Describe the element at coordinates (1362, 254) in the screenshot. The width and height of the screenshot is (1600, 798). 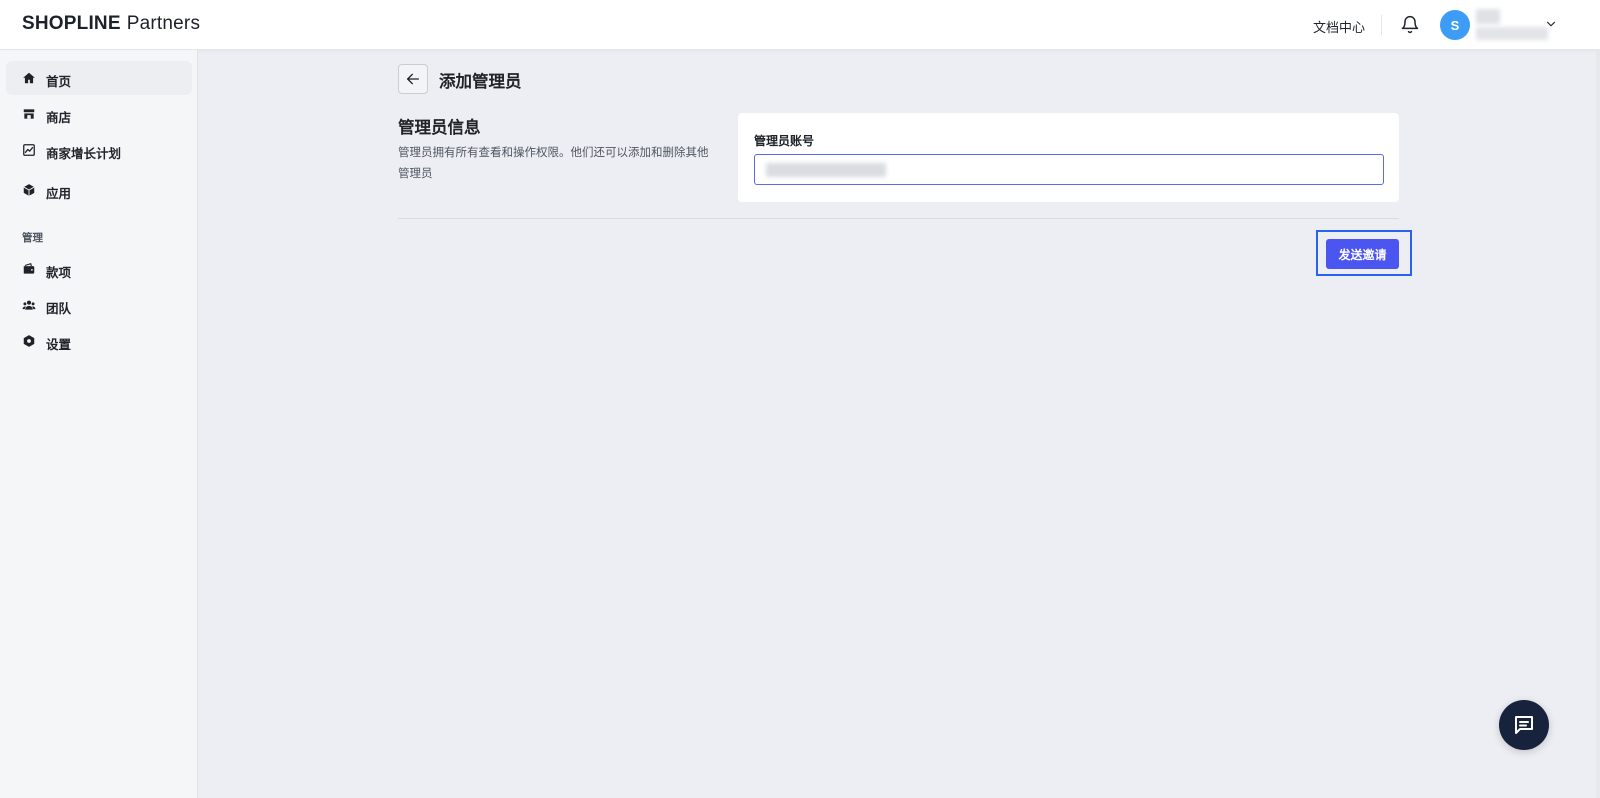
I see `send-invite-button: 发送邀请` at that location.